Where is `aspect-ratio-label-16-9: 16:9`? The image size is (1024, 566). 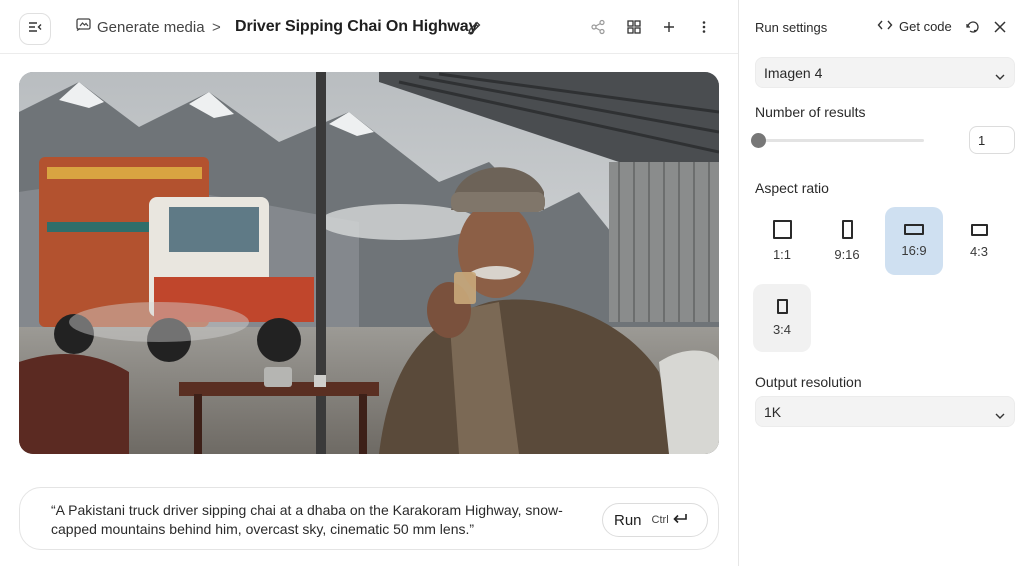
aspect-ratio-label-16-9: 16:9 is located at coordinates (914, 250).